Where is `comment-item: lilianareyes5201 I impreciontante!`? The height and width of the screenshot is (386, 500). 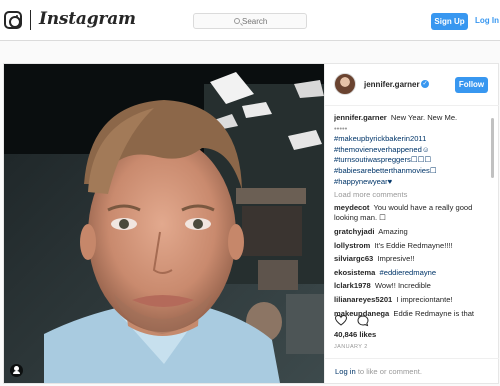 comment-item: lilianareyes5201 I impreciontante! is located at coordinates (412, 300).